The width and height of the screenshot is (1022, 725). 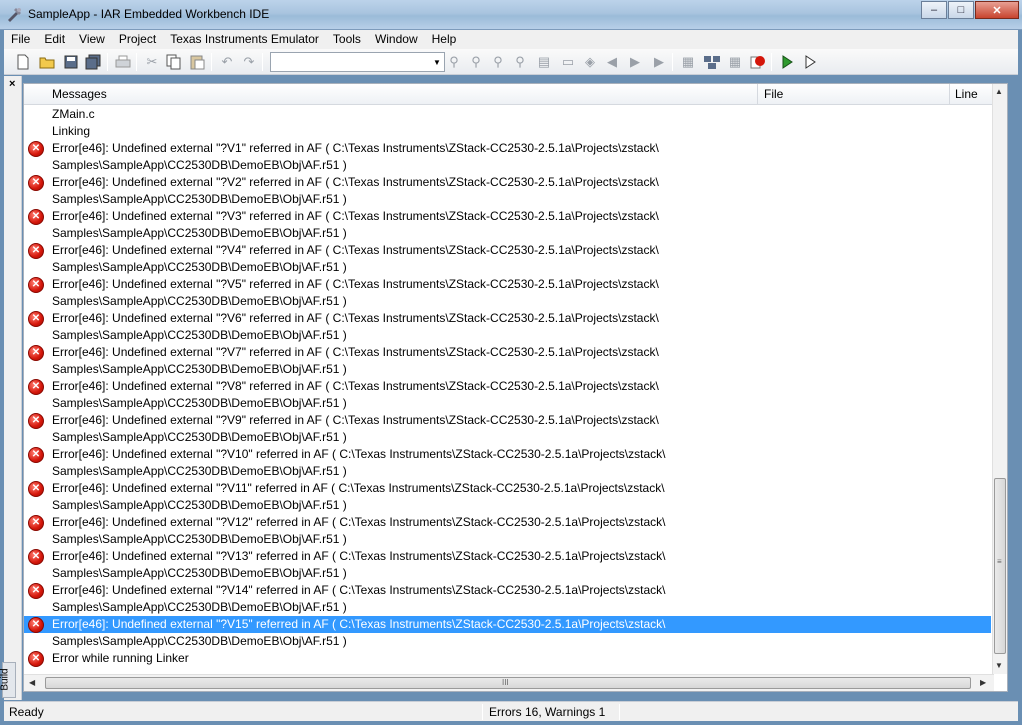 What do you see at coordinates (735, 62) in the screenshot?
I see `stop-build-icon: ▦` at bounding box center [735, 62].